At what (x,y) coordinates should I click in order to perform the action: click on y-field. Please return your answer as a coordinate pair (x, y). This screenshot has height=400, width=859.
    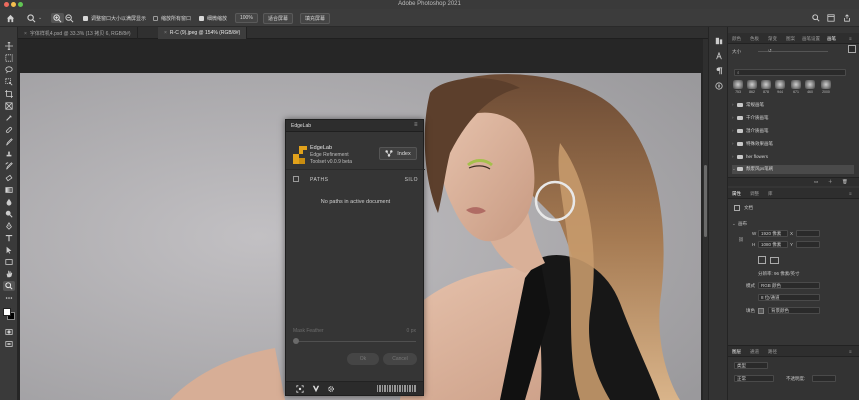
    Looking at the image, I should click on (808, 244).